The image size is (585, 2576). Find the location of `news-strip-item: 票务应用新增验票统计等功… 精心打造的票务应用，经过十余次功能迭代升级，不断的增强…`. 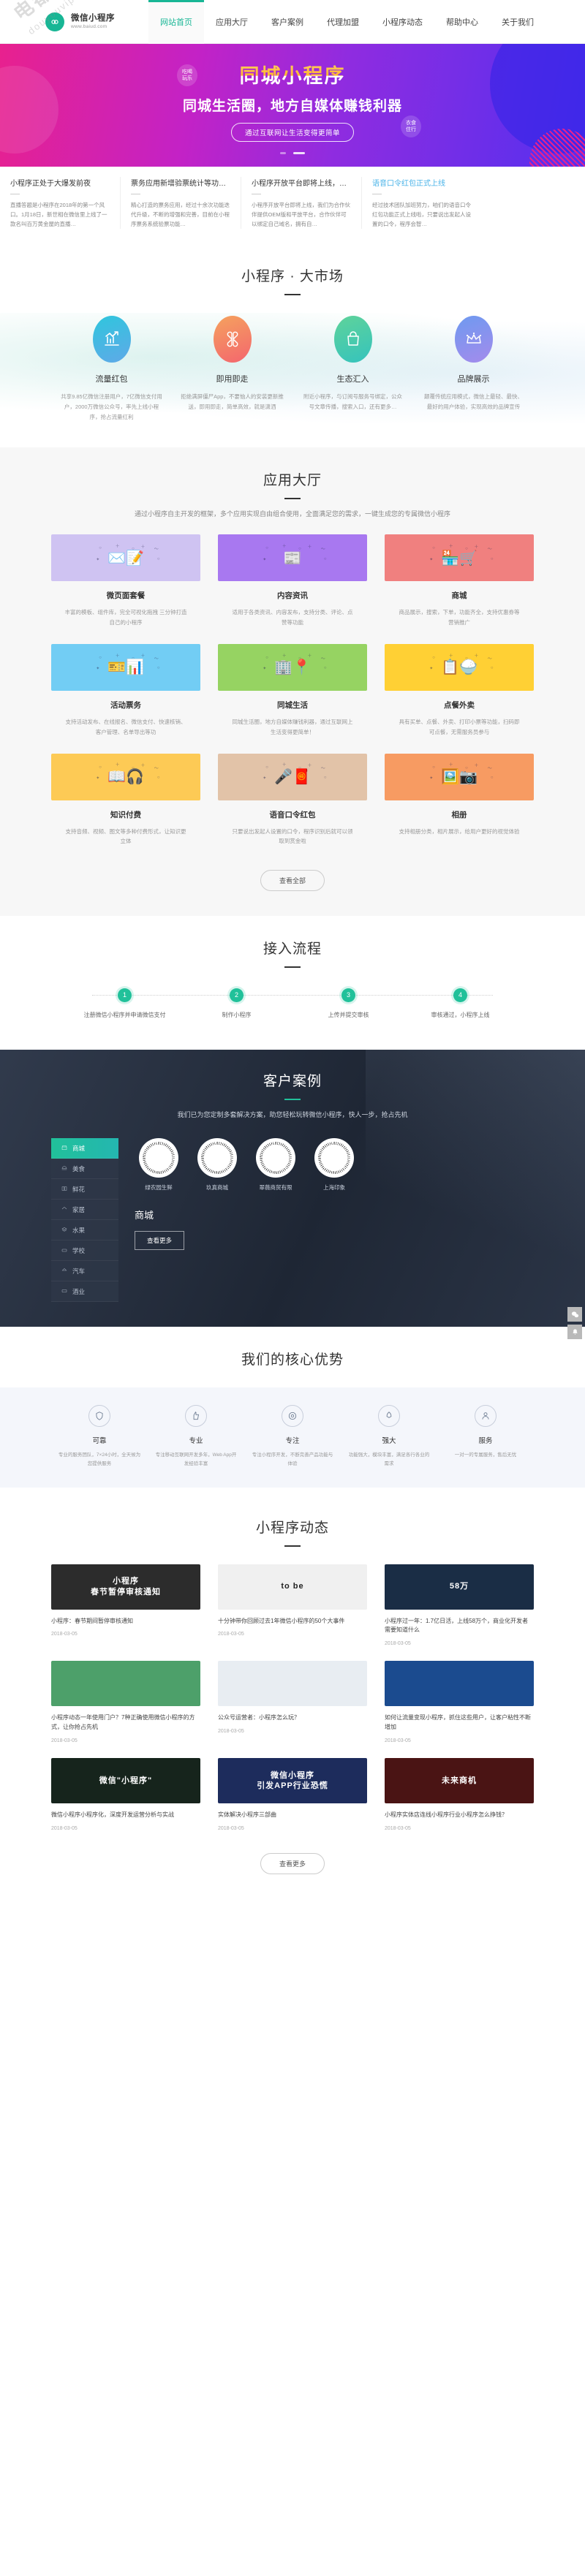

news-strip-item: 票务应用新增验票统计等功… 精心打造的票务应用，经过十余次功能迭代升级，不断的增强… is located at coordinates (181, 203).